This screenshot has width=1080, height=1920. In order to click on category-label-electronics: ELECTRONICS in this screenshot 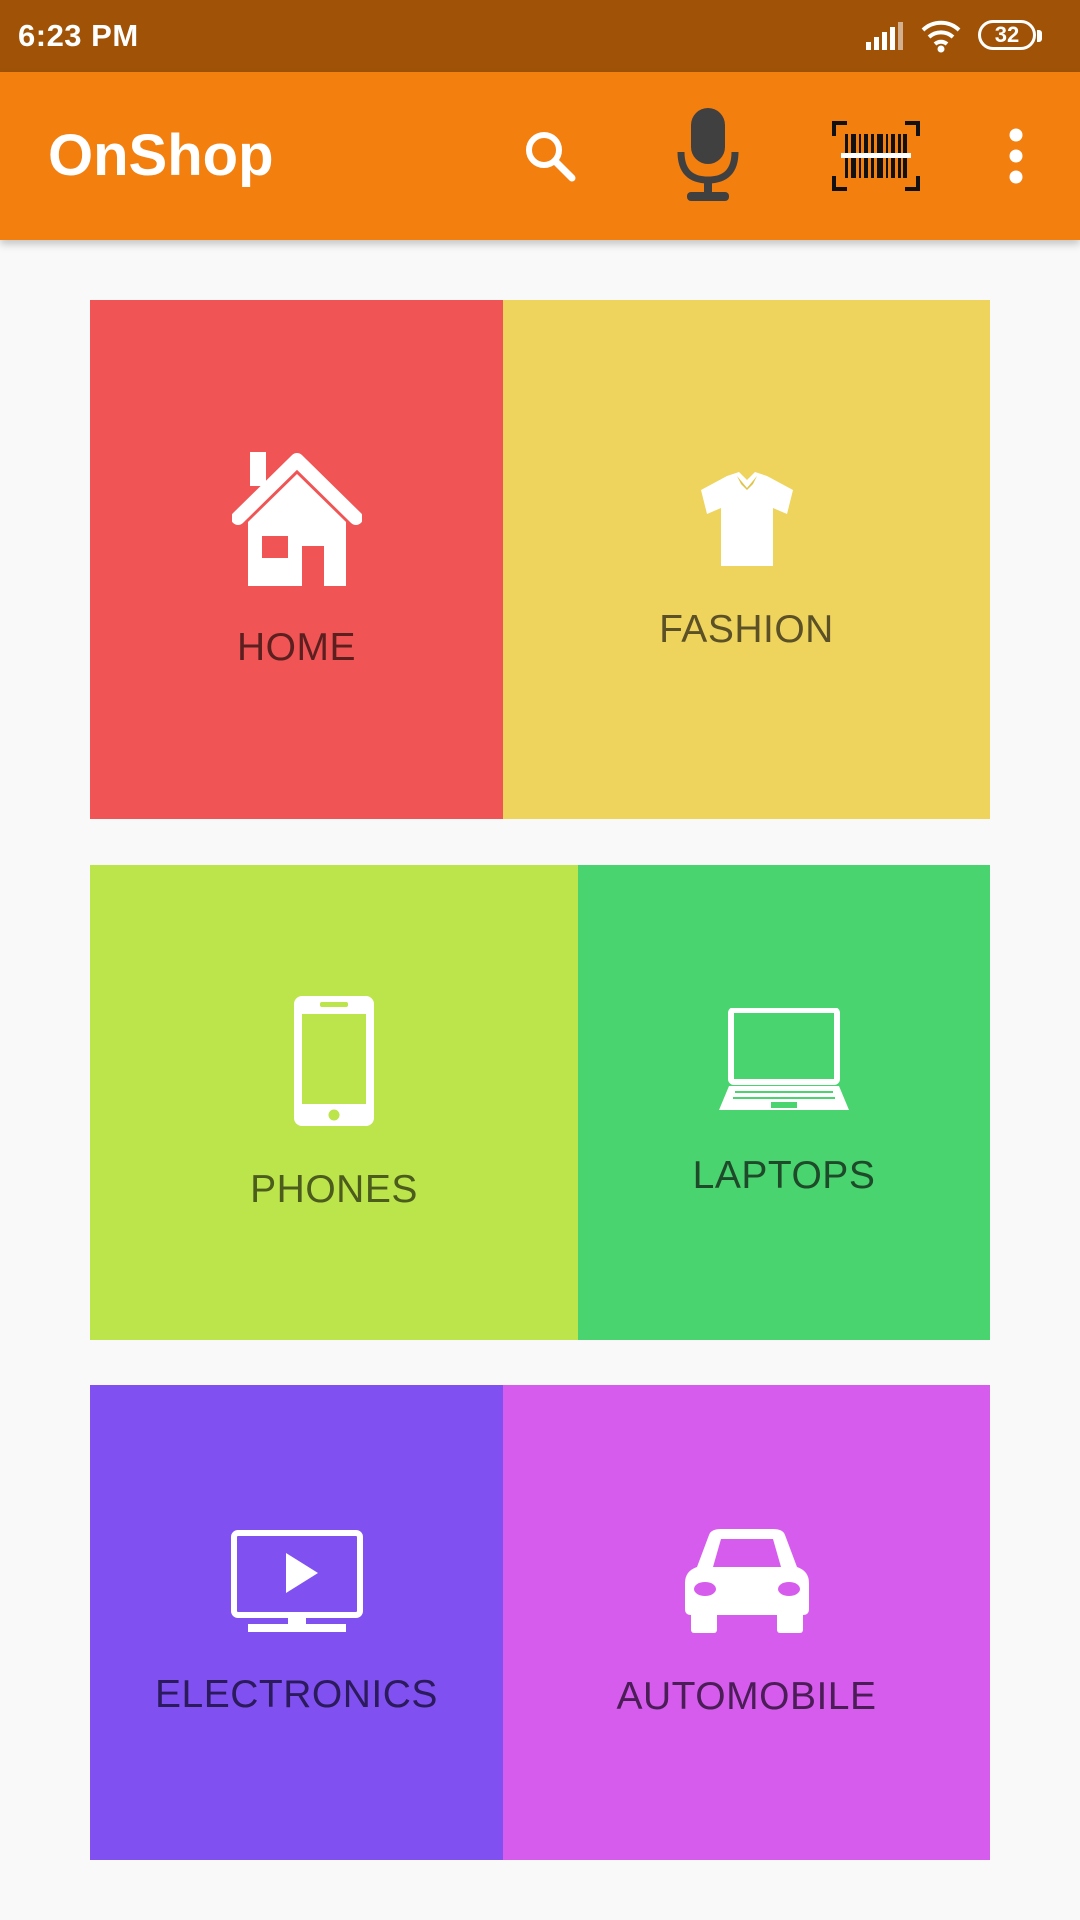, I will do `click(296, 1694)`.